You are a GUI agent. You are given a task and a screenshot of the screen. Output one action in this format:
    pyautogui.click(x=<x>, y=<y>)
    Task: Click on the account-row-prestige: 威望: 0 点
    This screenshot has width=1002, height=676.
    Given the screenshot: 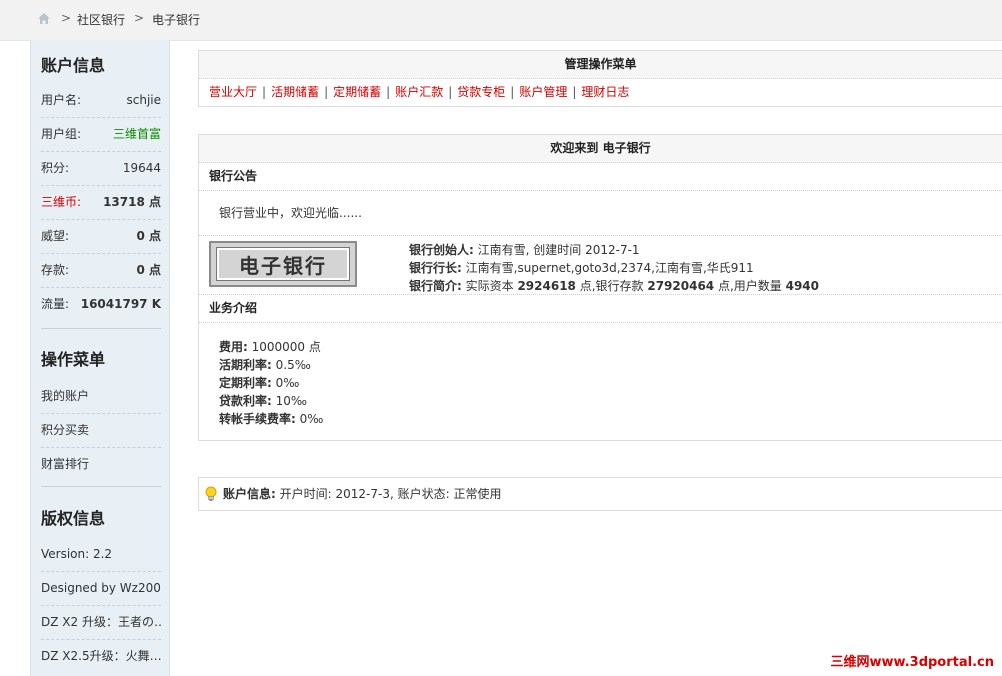 What is the action you would take?
    pyautogui.click(x=101, y=237)
    